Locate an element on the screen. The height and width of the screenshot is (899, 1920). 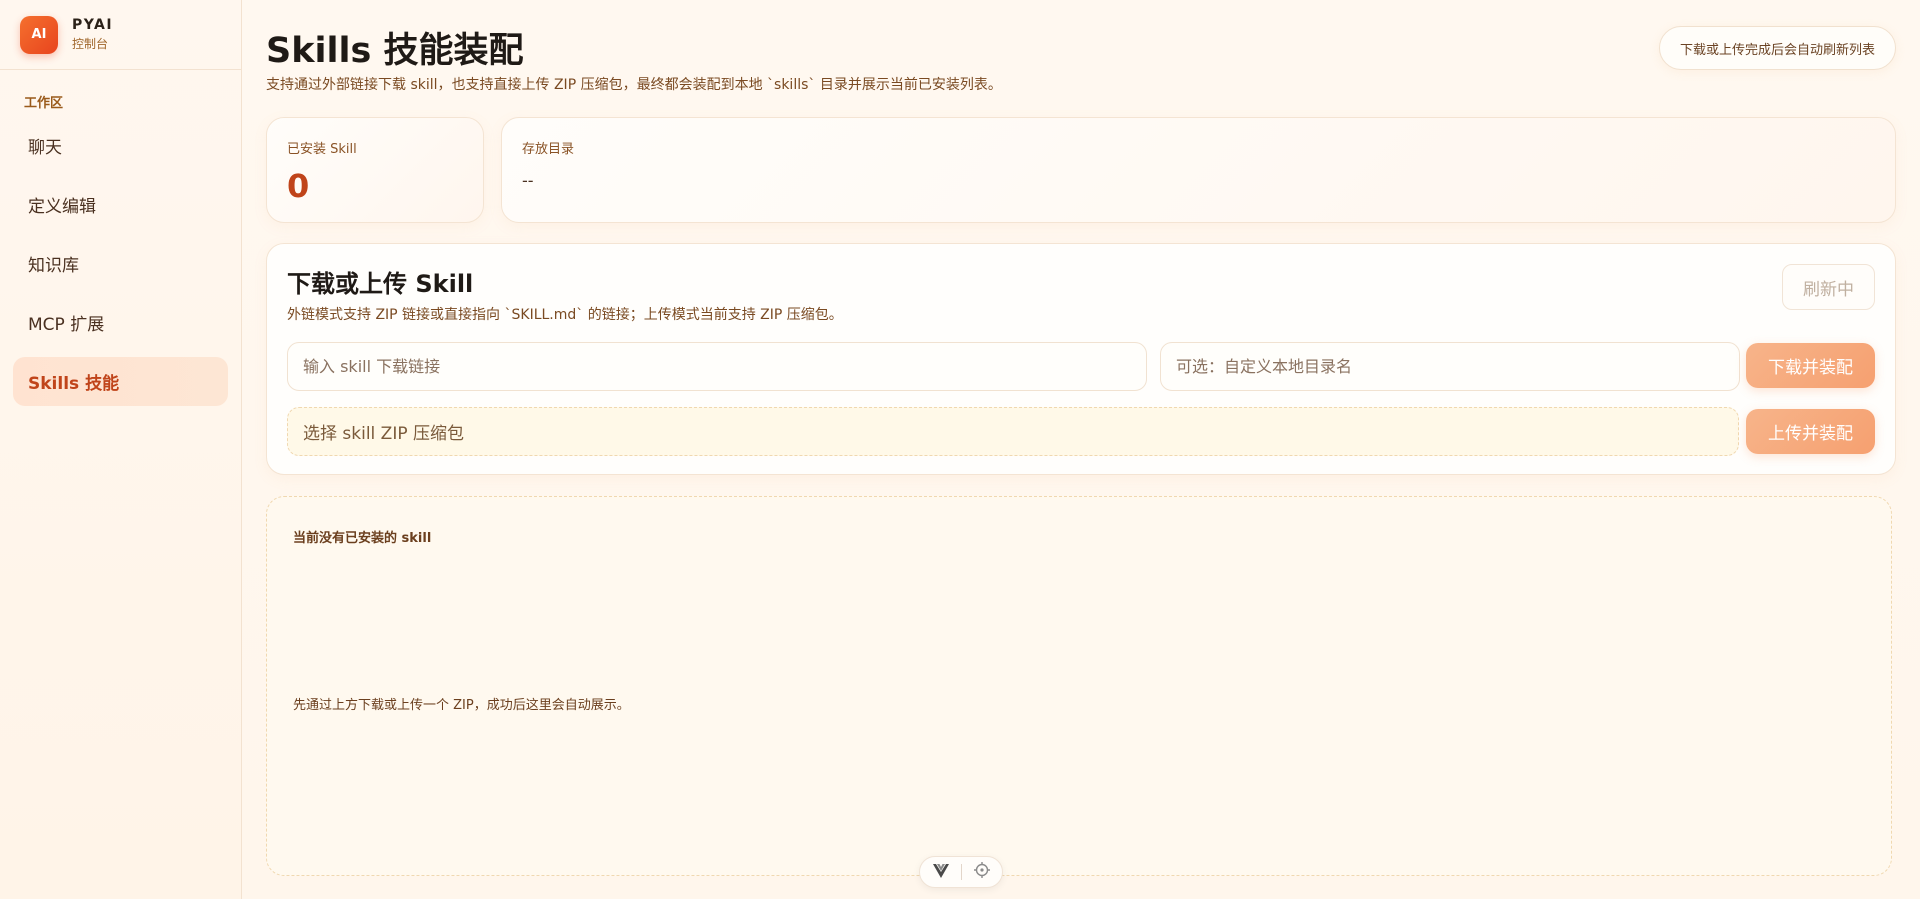
storage-directory-value: -- is located at coordinates (528, 180).